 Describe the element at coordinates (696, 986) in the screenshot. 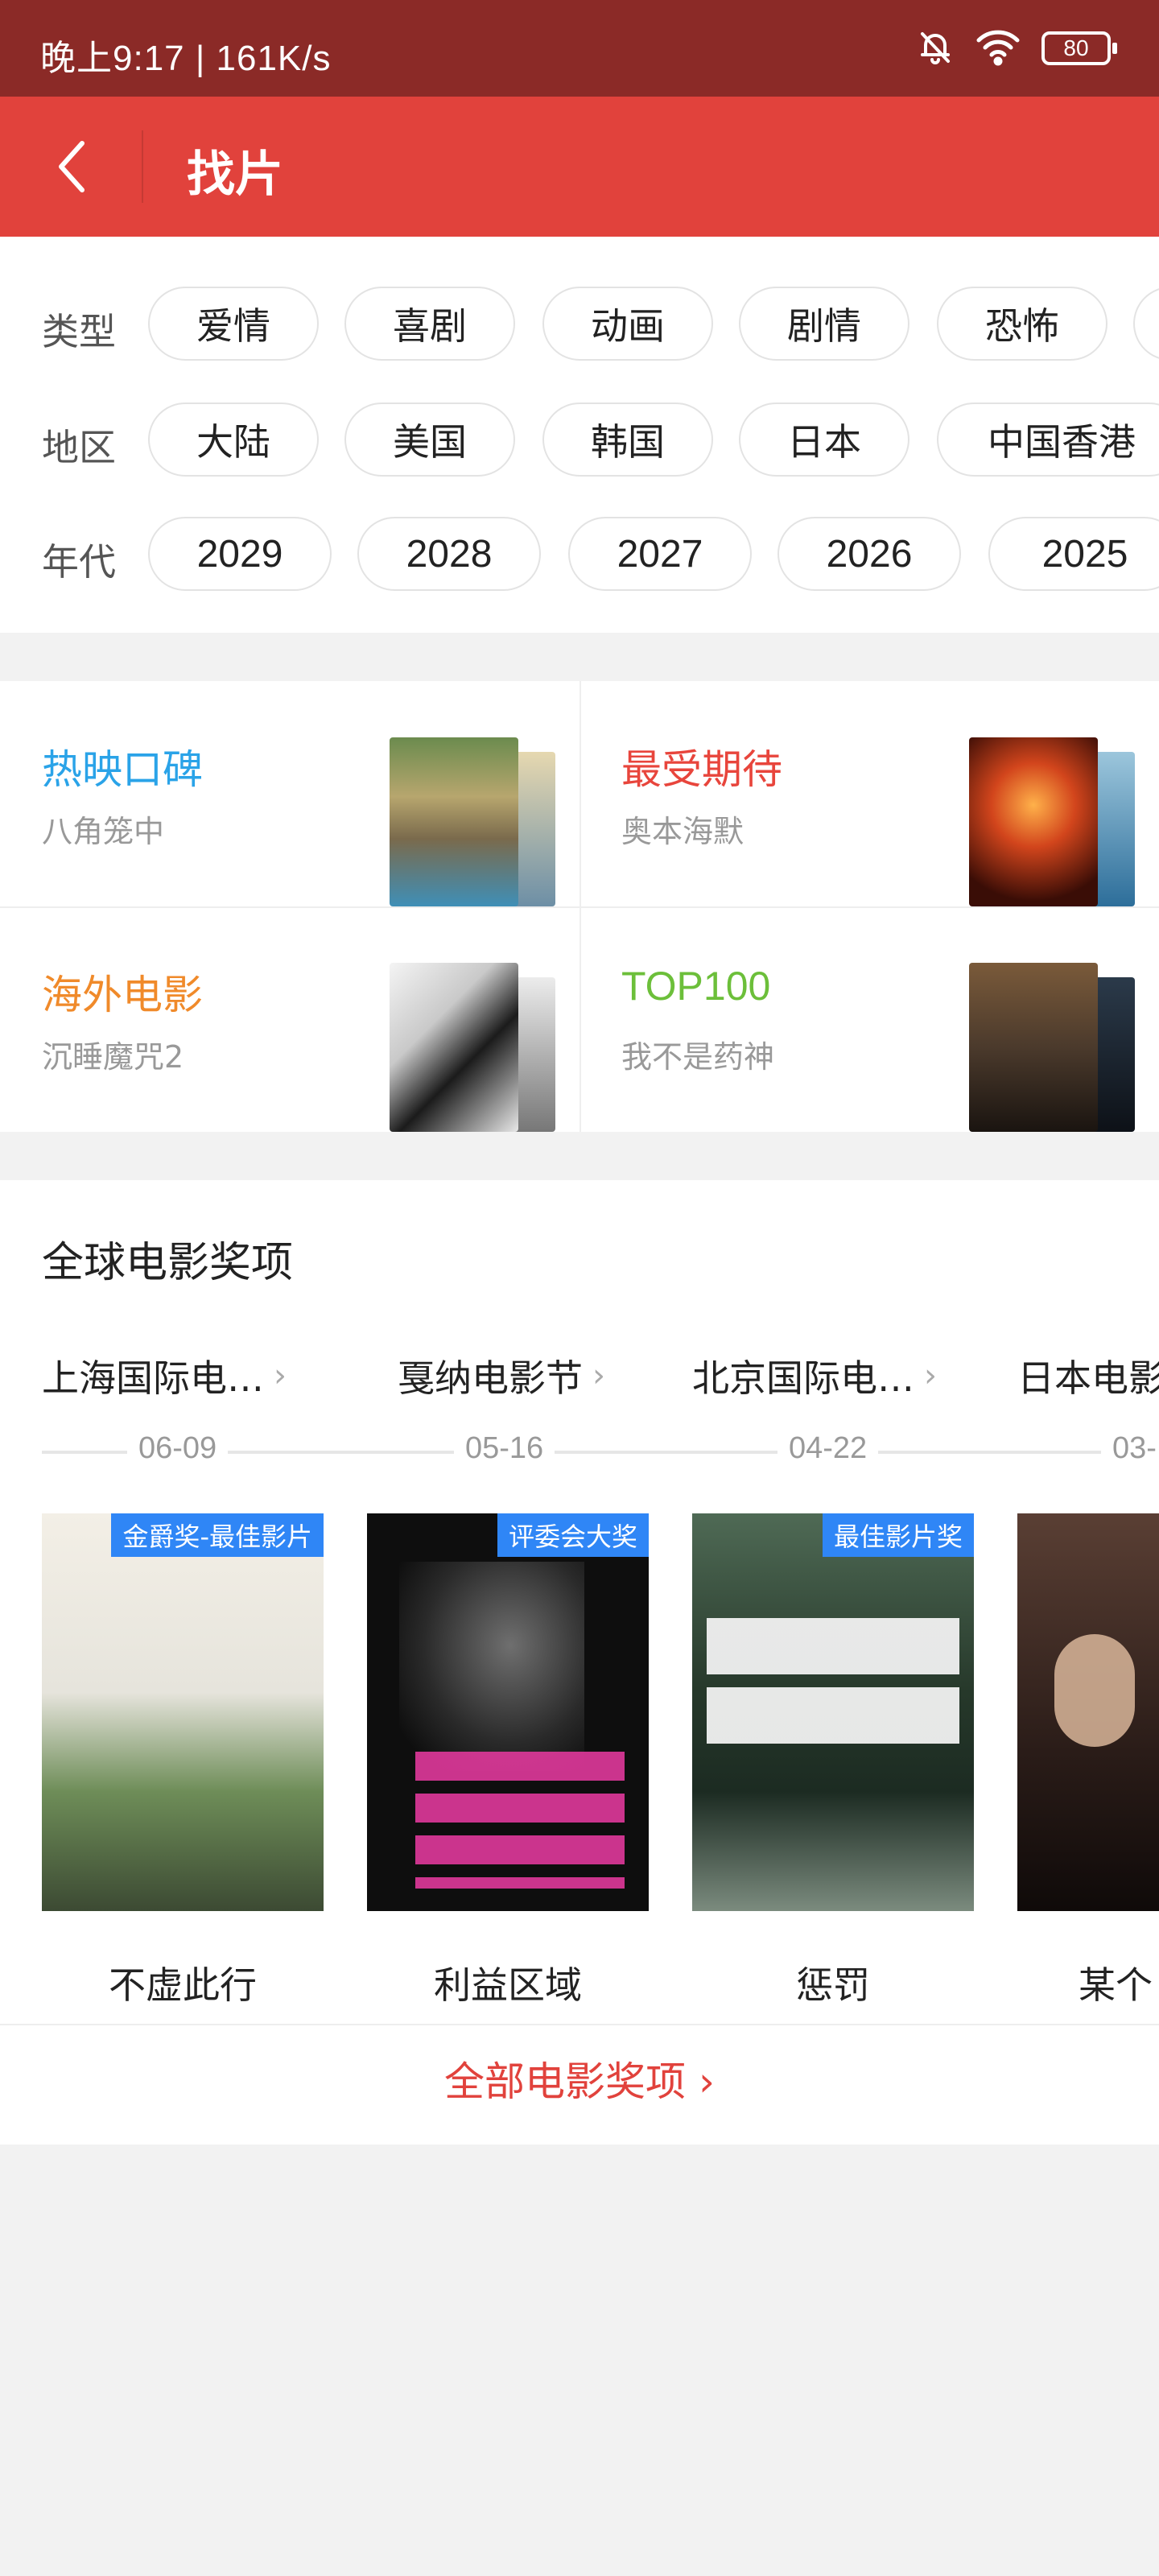

I see `category-title: TOP100` at that location.